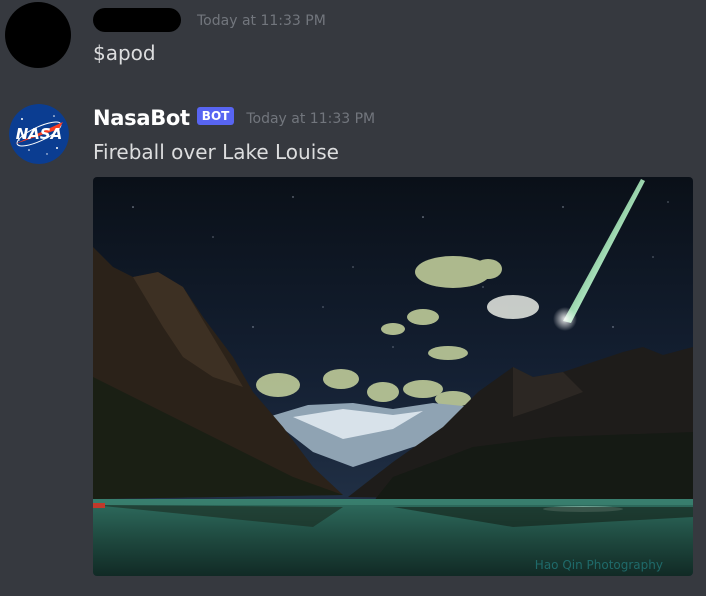 The height and width of the screenshot is (596, 706). Describe the element at coordinates (124, 53) in the screenshot. I see `message-content: $apod` at that location.